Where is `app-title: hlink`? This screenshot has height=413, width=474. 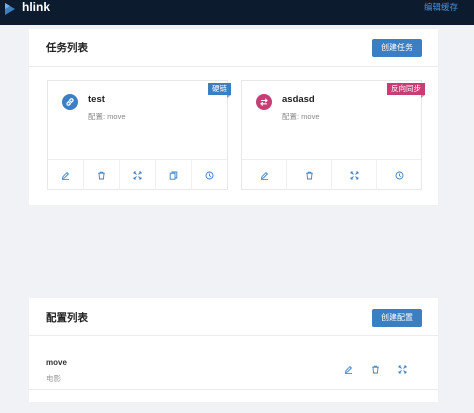 app-title: hlink is located at coordinates (36, 7).